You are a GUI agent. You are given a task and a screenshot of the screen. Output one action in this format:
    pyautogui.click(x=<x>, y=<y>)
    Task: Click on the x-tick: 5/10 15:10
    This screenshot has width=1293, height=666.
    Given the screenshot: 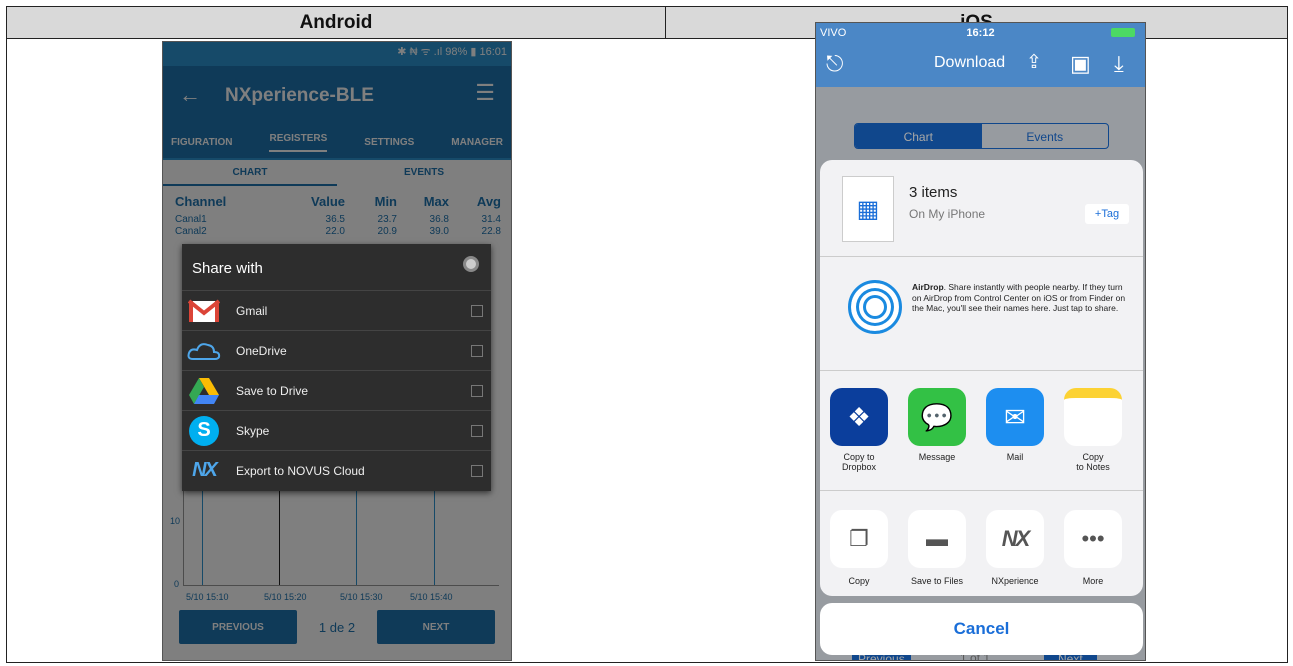 What is the action you would take?
    pyautogui.click(x=207, y=597)
    